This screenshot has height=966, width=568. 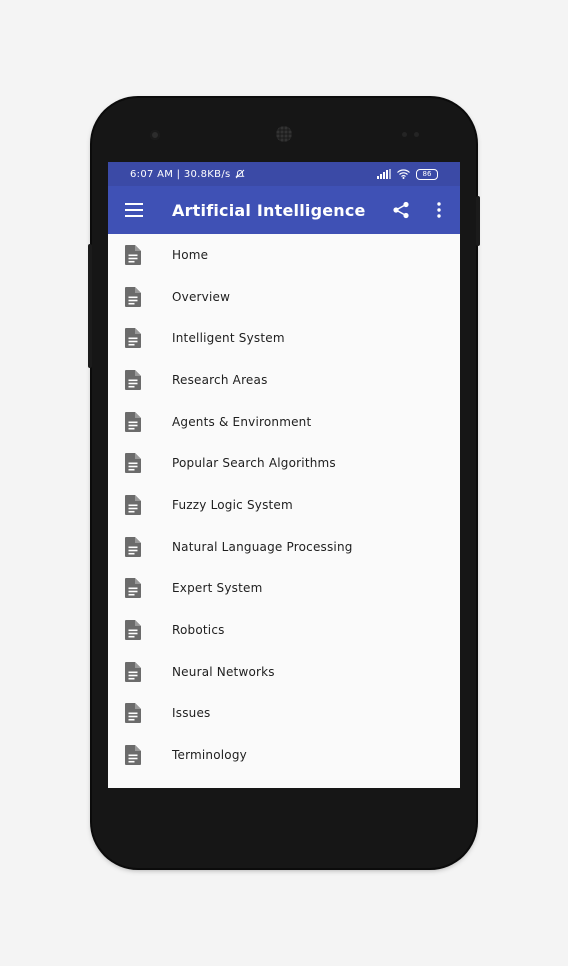 I want to click on list-item: Home, so click(x=284, y=255).